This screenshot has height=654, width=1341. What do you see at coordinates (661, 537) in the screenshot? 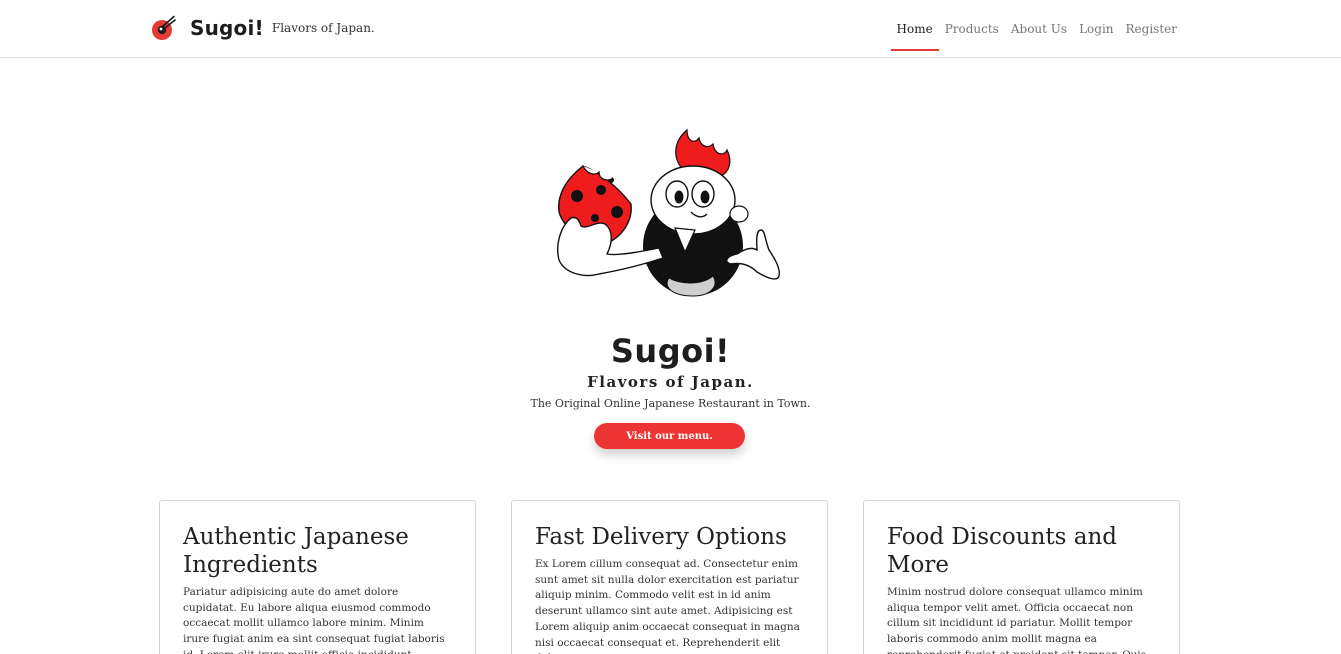
I see `card-title: Fast Delivery Options` at bounding box center [661, 537].